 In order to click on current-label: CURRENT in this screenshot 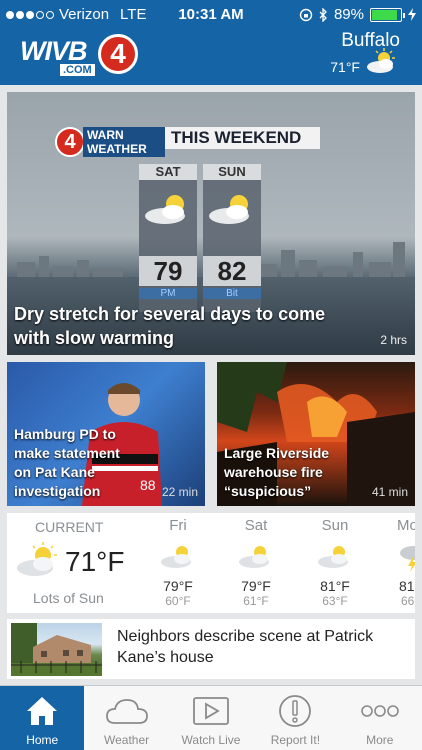, I will do `click(69, 527)`.